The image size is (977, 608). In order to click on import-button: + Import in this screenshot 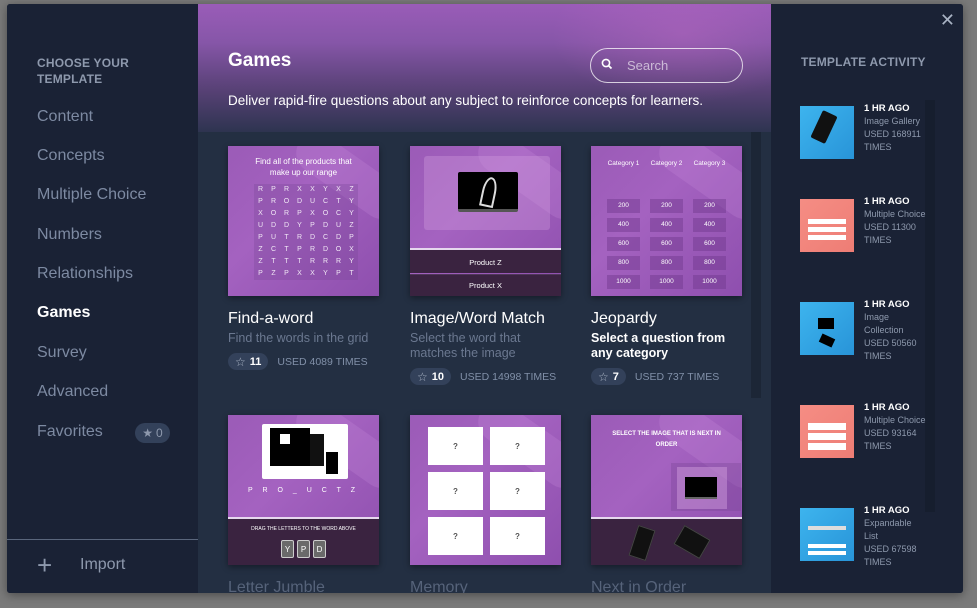, I will do `click(81, 565)`.